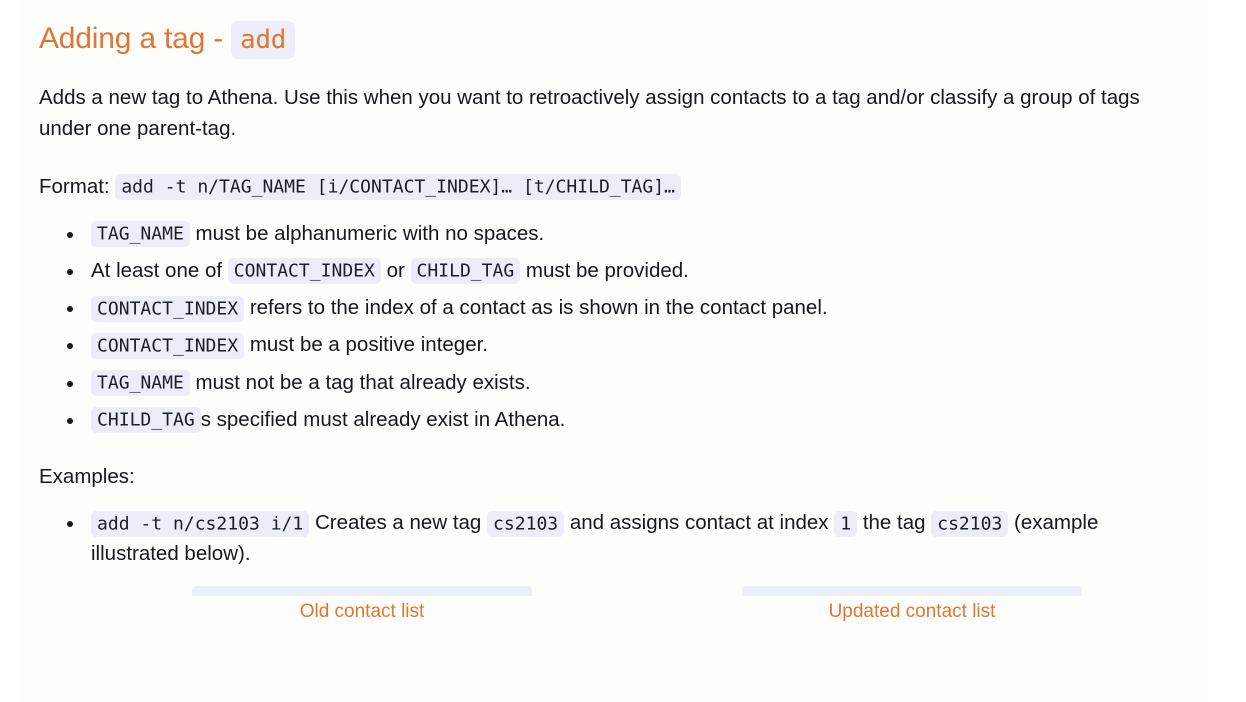 This screenshot has height=702, width=1246. I want to click on rule-text: must be a positive integer., so click(366, 345).